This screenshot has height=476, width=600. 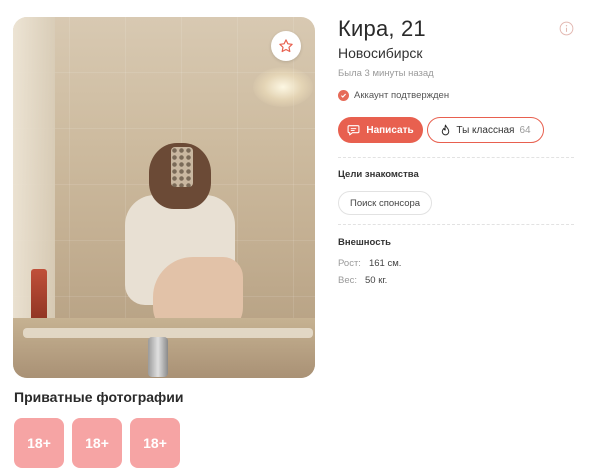 What do you see at coordinates (353, 130) in the screenshot?
I see `chat-bubble-icon` at bounding box center [353, 130].